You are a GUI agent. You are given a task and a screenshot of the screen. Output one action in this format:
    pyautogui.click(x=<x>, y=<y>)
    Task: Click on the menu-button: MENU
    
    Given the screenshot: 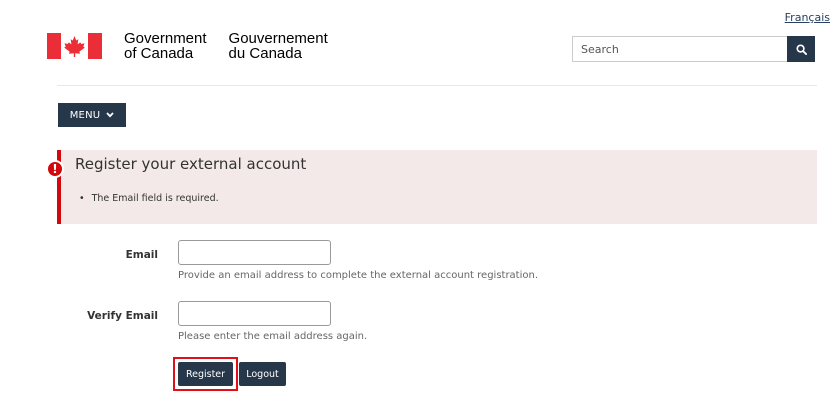 What is the action you would take?
    pyautogui.click(x=92, y=115)
    